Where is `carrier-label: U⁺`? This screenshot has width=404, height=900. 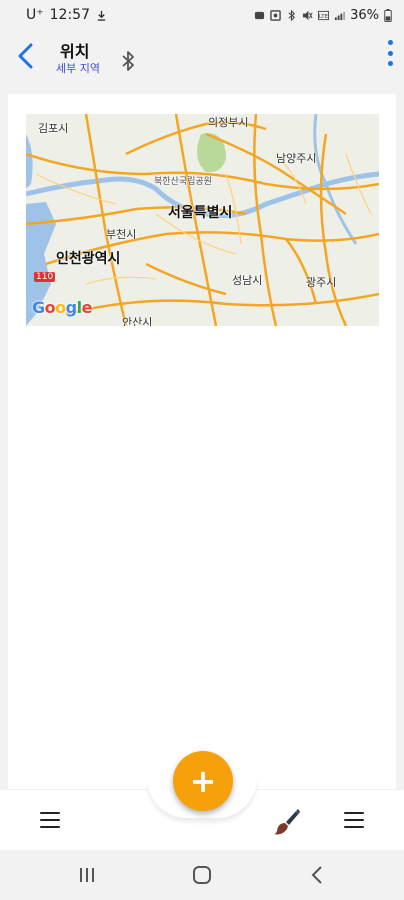
carrier-label: U⁺ is located at coordinates (35, 15).